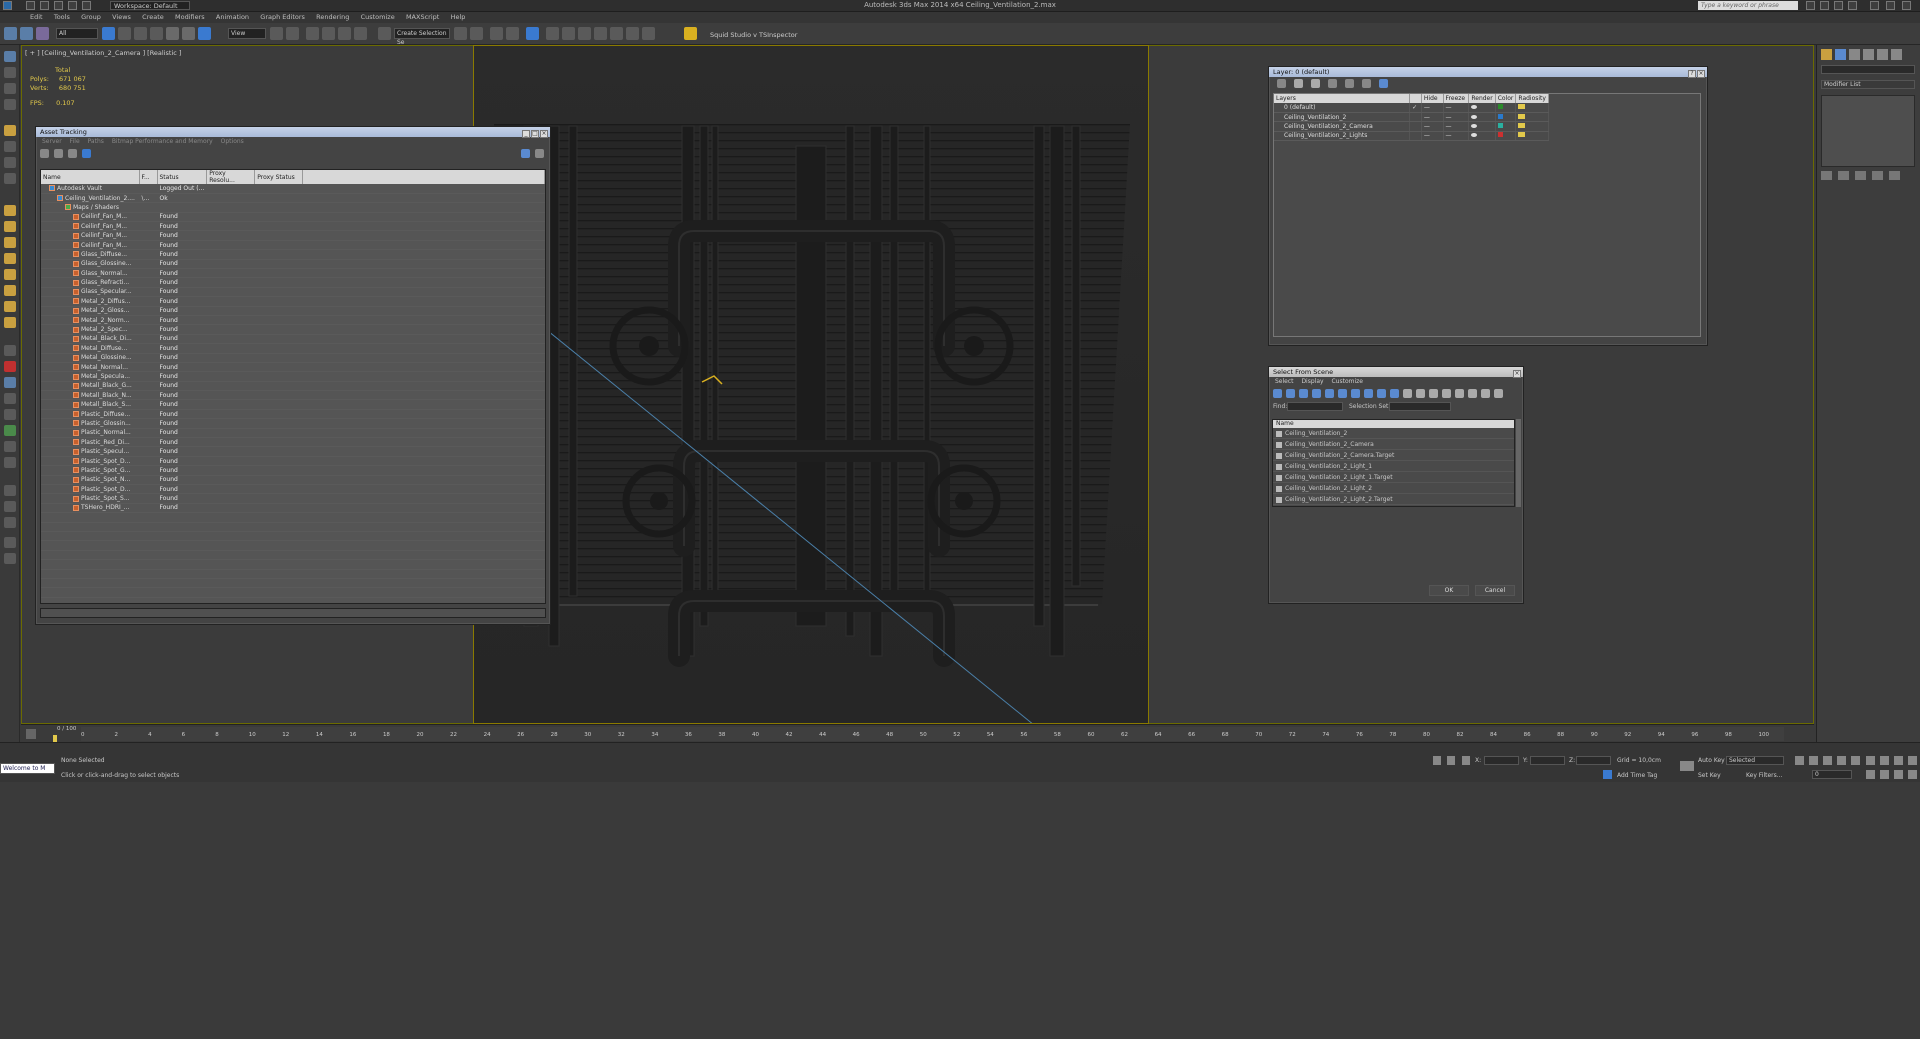 The image size is (1920, 1039). What do you see at coordinates (1466, 760) in the screenshot?
I see `isolate-icon` at bounding box center [1466, 760].